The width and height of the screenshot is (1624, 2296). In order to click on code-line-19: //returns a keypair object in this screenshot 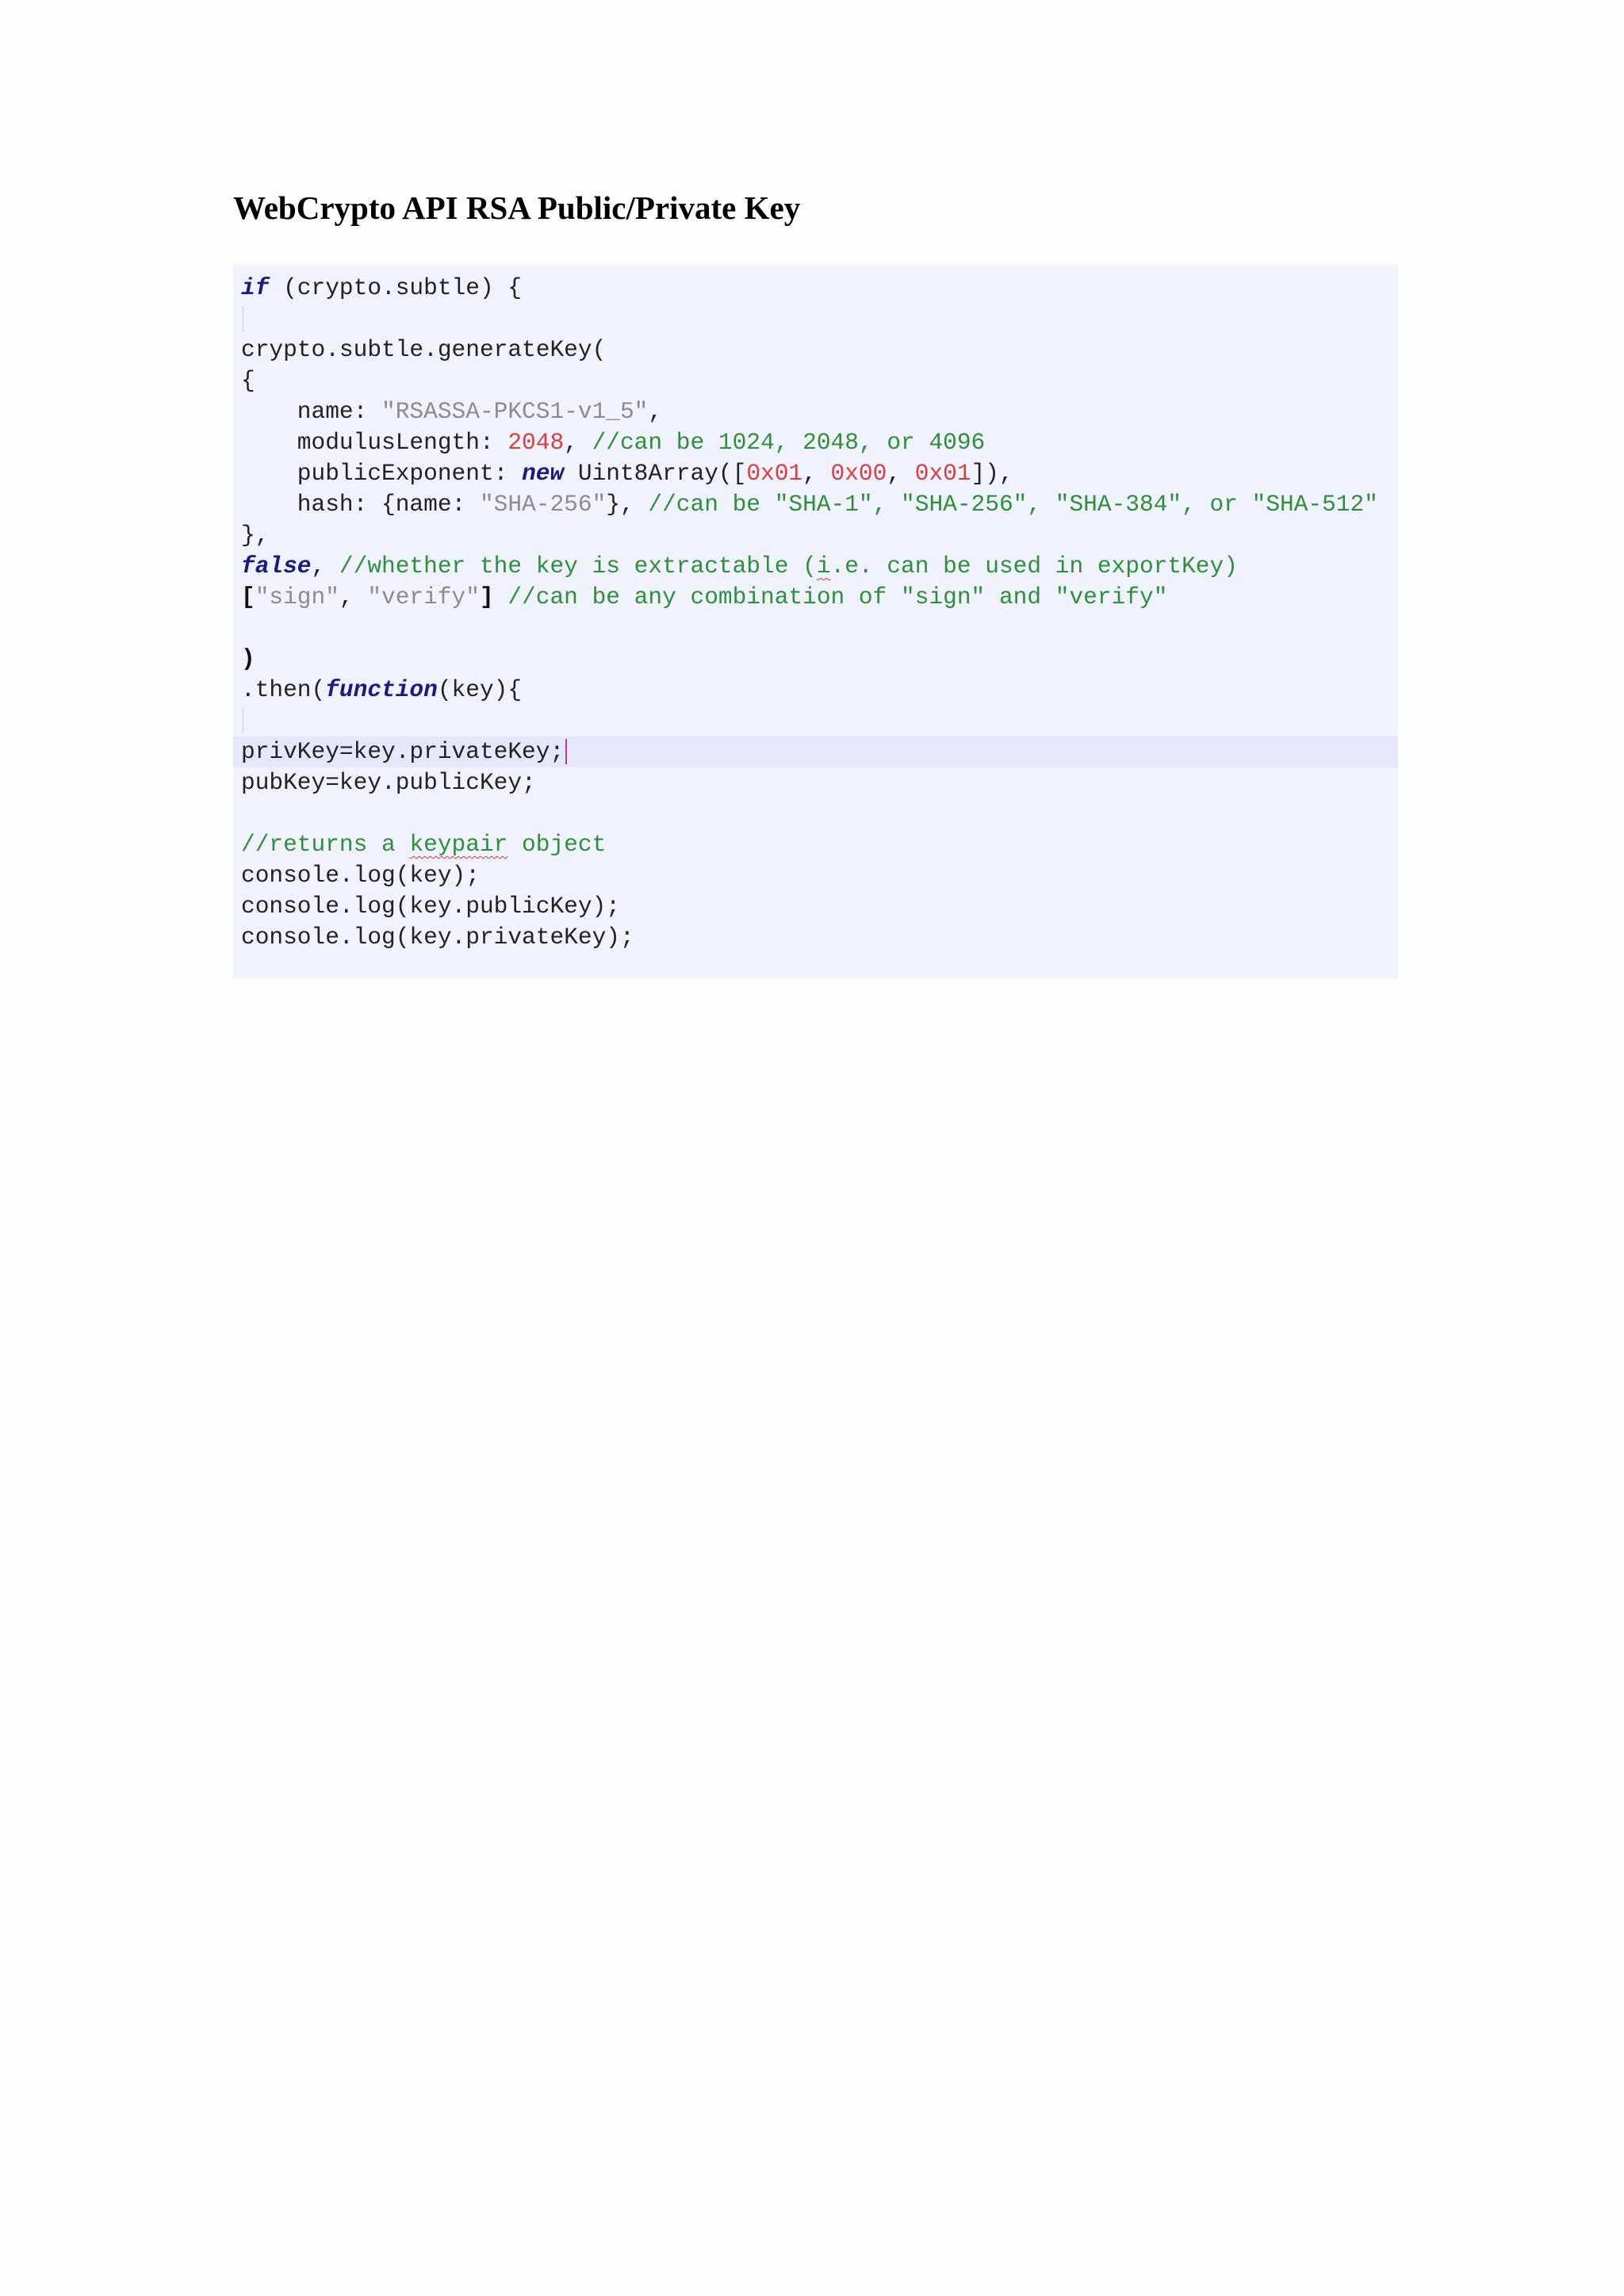, I will do `click(816, 844)`.